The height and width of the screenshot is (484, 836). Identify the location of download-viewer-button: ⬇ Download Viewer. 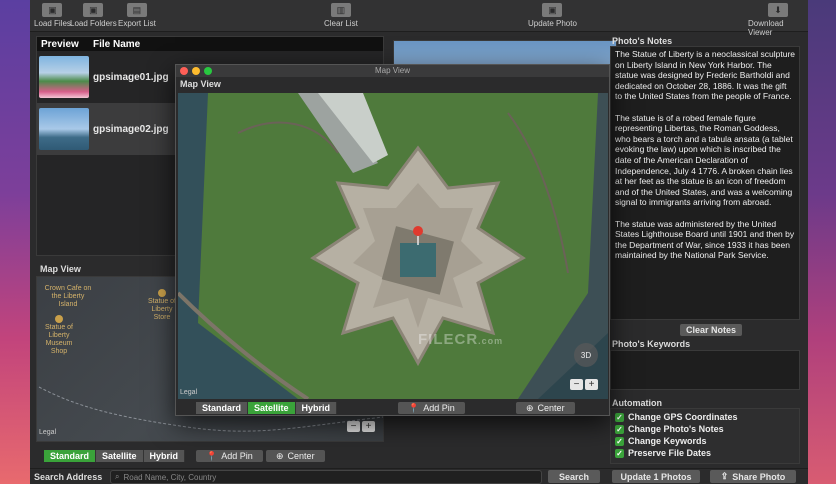
(778, 20).